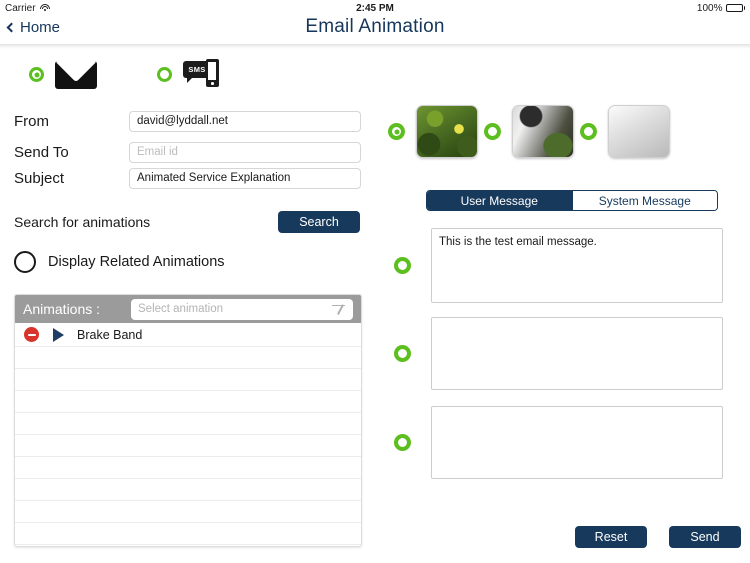 The height and width of the screenshot is (563, 750). What do you see at coordinates (82, 222) in the screenshot?
I see `search-for-animations-label: Search for animations` at bounding box center [82, 222].